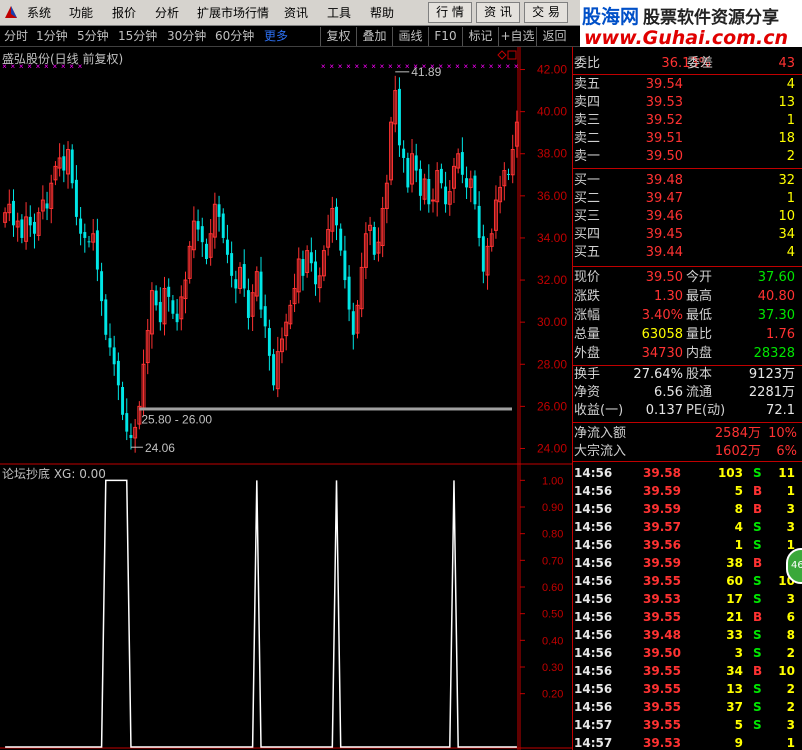  Describe the element at coordinates (410, 36) in the screenshot. I see `draw-line-button: 画线` at that location.